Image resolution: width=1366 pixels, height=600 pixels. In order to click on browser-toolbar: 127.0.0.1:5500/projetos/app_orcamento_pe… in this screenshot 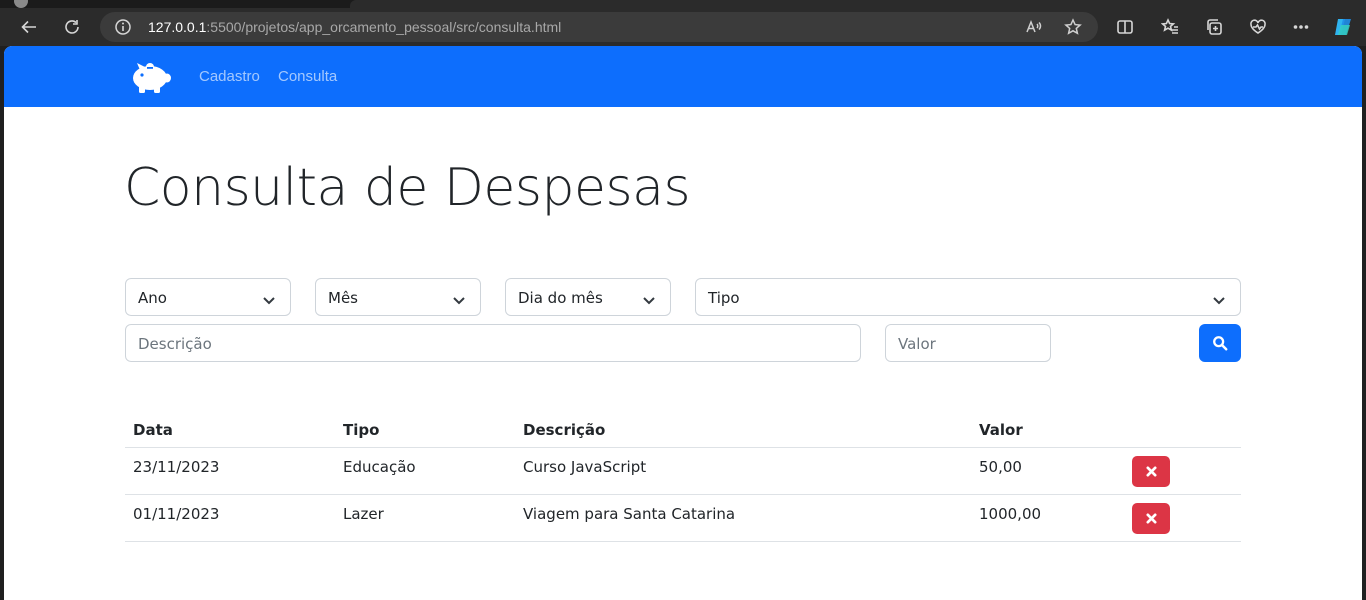, I will do `click(683, 27)`.